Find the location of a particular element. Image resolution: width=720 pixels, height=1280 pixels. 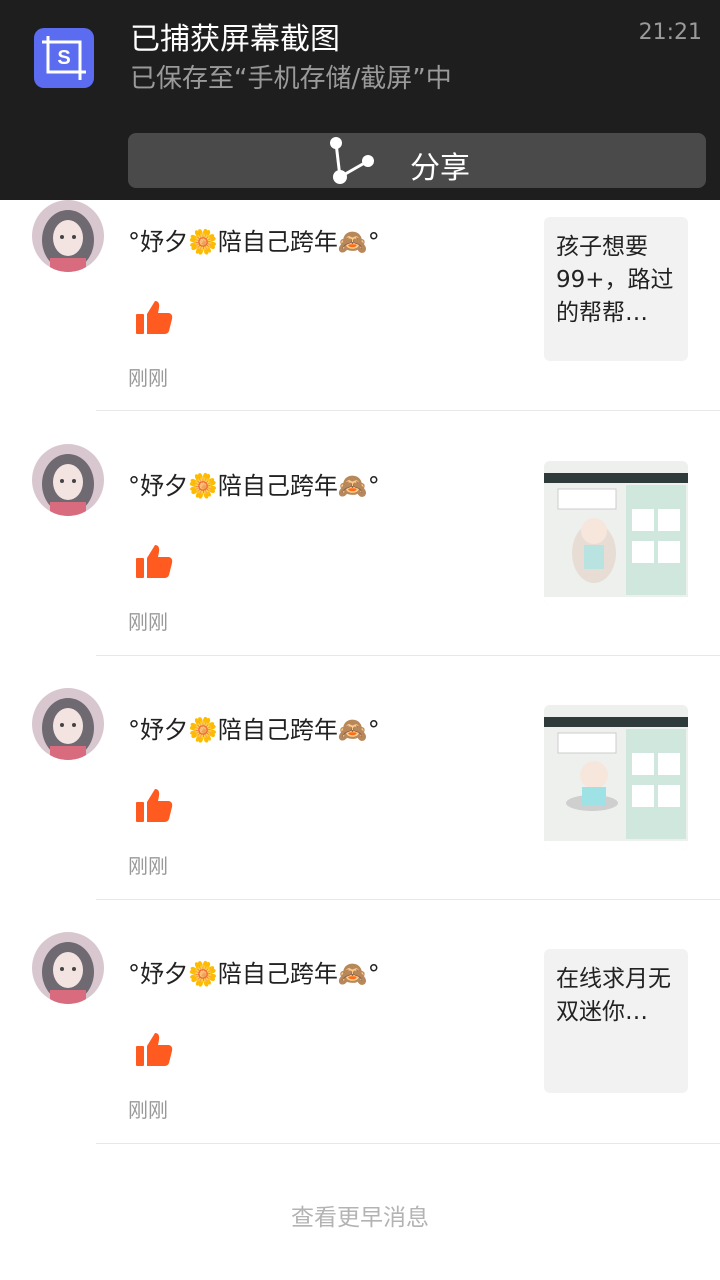

svg-text: S is located at coordinates (63, 58).